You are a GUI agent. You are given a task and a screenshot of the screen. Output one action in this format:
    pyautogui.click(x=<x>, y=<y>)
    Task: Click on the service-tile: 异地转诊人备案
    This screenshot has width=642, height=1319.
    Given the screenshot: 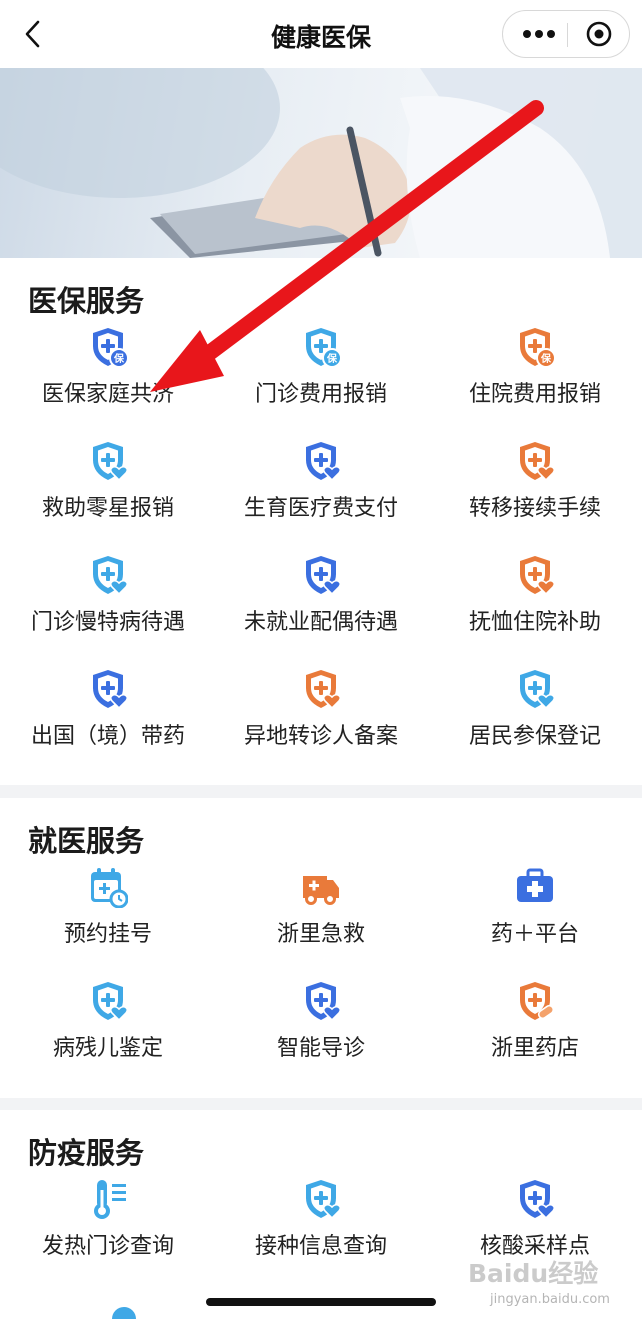 What is the action you would take?
    pyautogui.click(x=321, y=717)
    